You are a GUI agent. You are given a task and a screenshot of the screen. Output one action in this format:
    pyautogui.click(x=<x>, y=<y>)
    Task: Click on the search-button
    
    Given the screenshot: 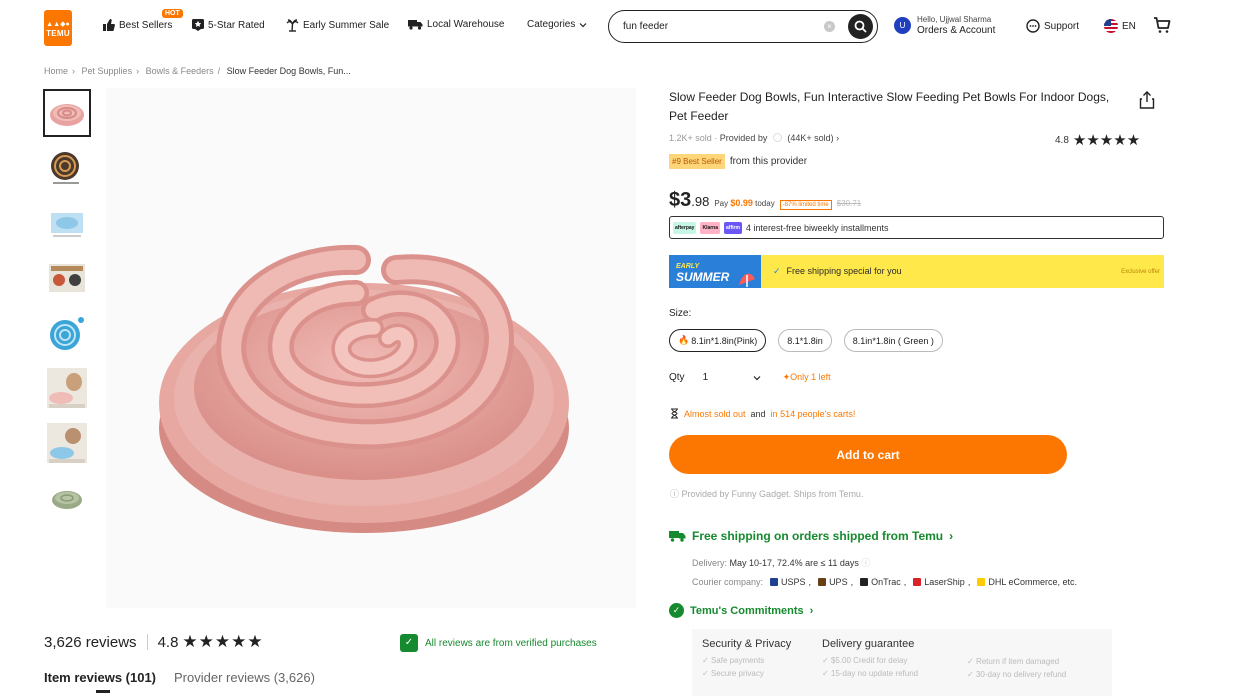 What is the action you would take?
    pyautogui.click(x=860, y=26)
    